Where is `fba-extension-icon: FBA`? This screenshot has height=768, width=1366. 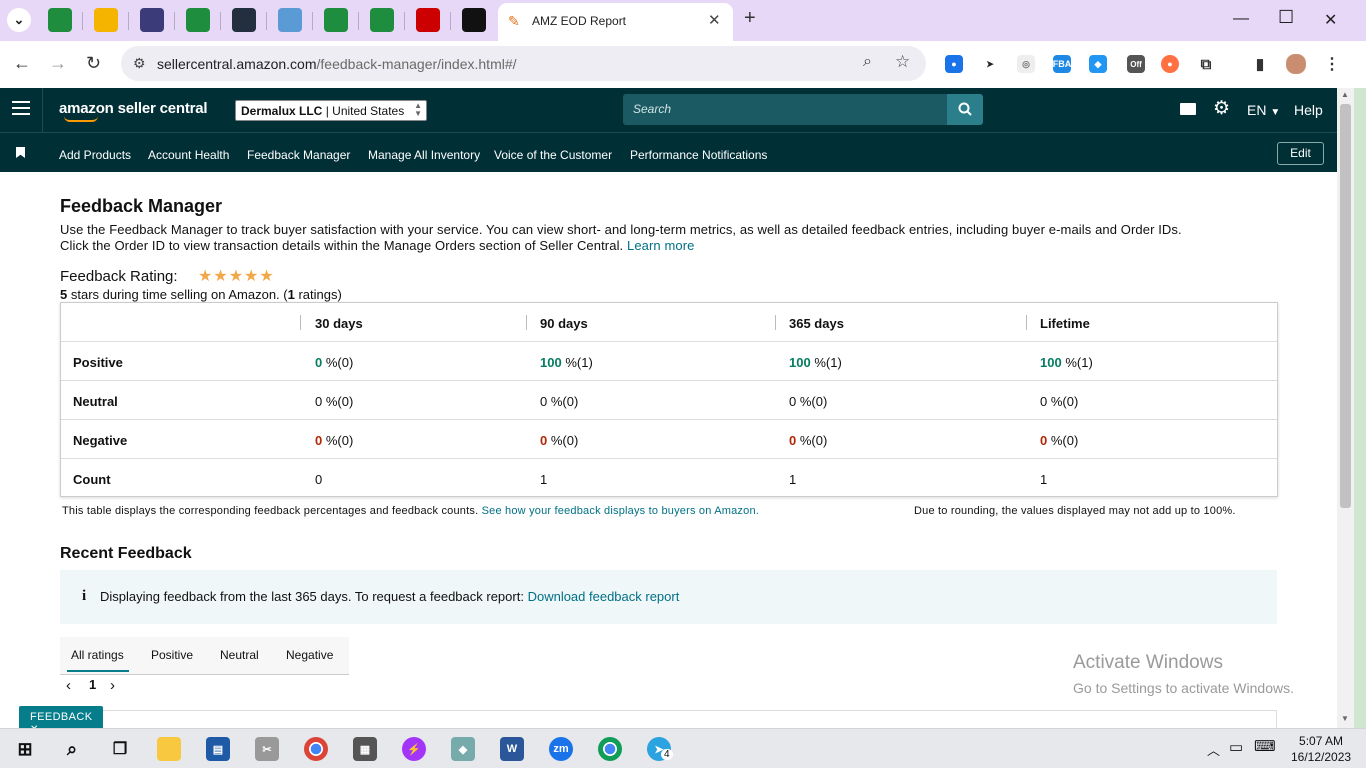
fba-extension-icon: FBA is located at coordinates (1062, 64).